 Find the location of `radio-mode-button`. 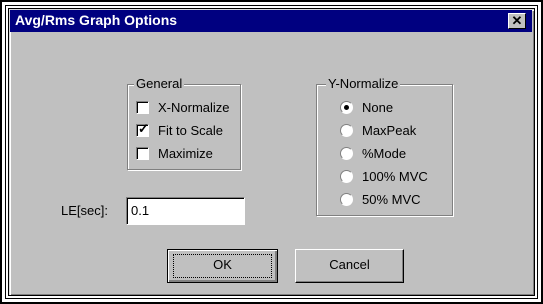

radio-mode-button is located at coordinates (346, 153).